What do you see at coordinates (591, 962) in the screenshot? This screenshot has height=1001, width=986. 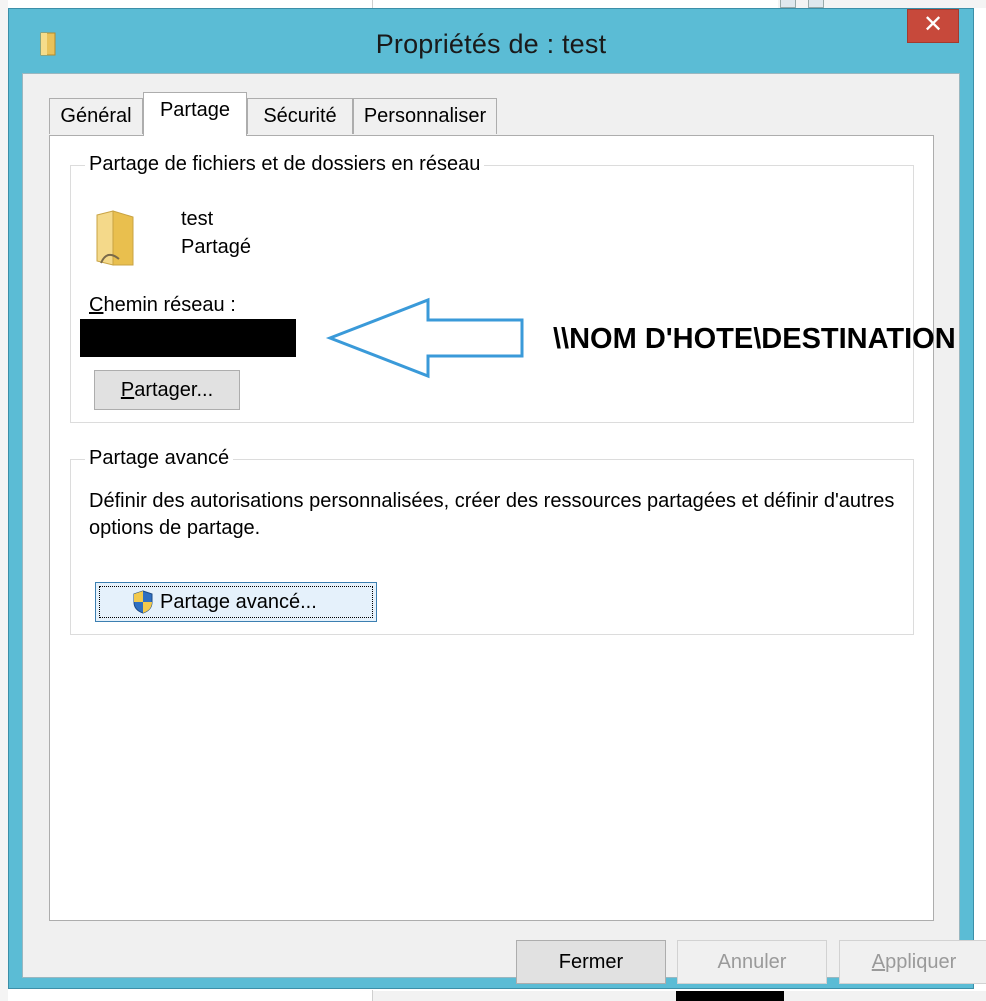 I see `close-button: Fermer` at bounding box center [591, 962].